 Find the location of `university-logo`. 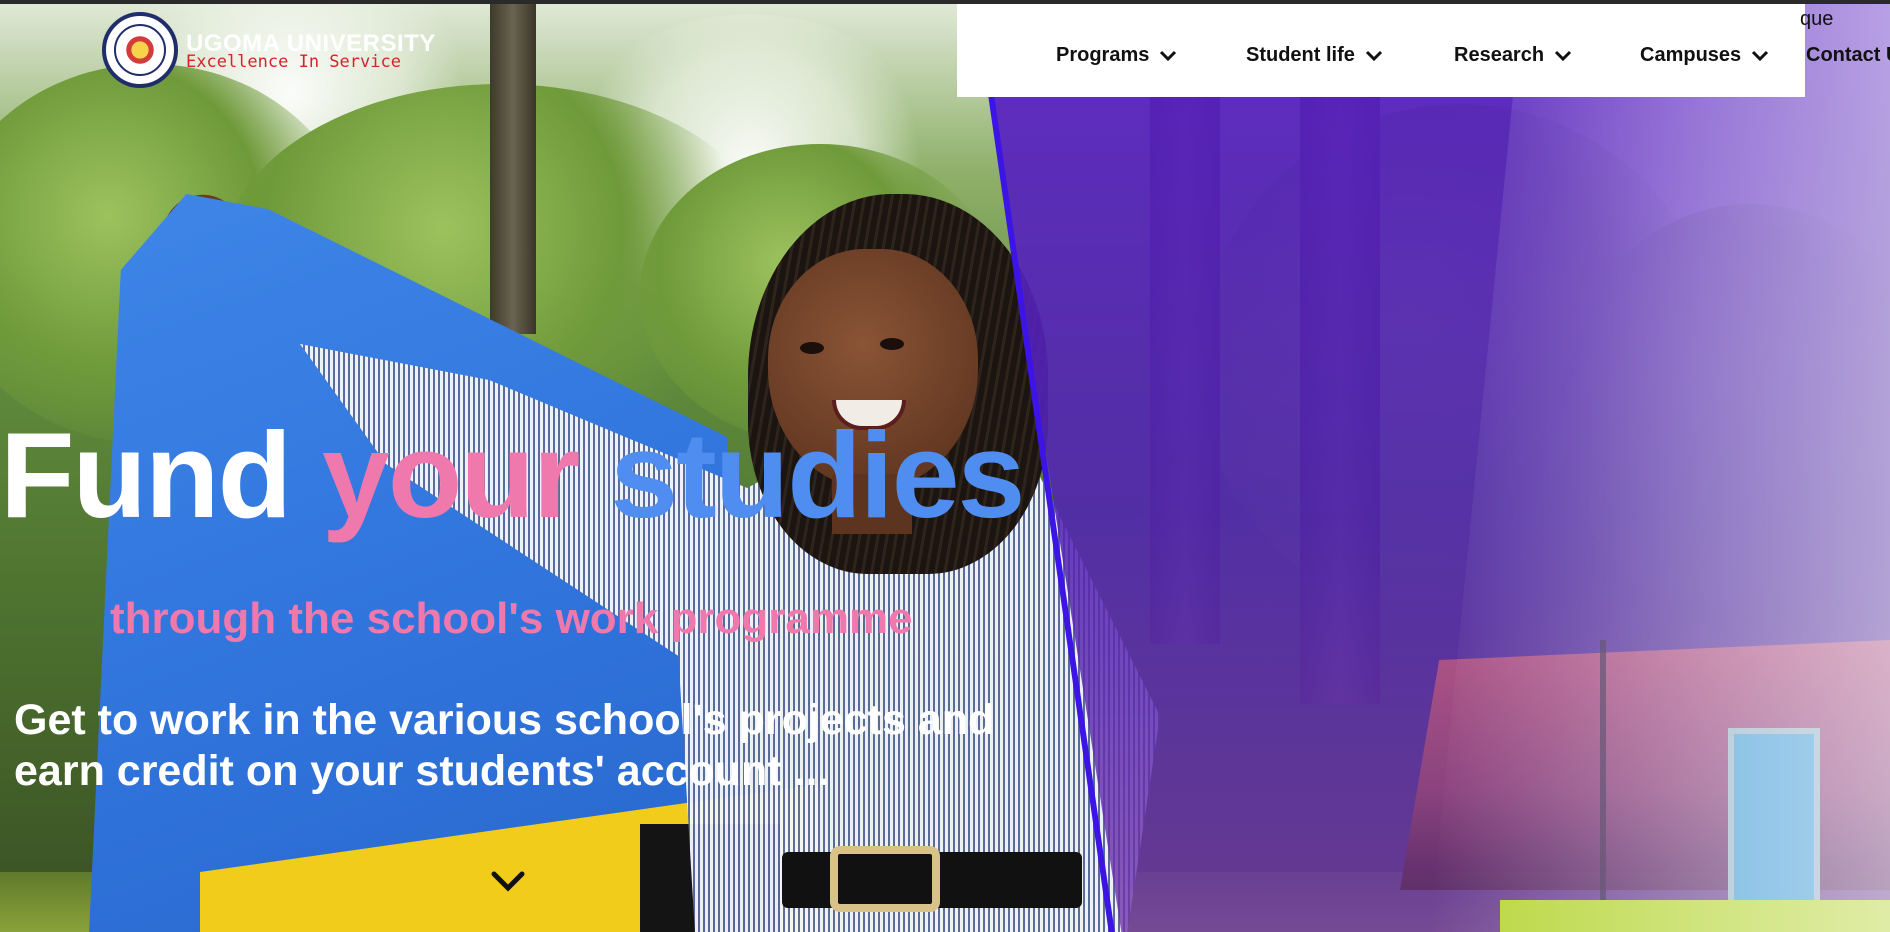

university-logo is located at coordinates (140, 50).